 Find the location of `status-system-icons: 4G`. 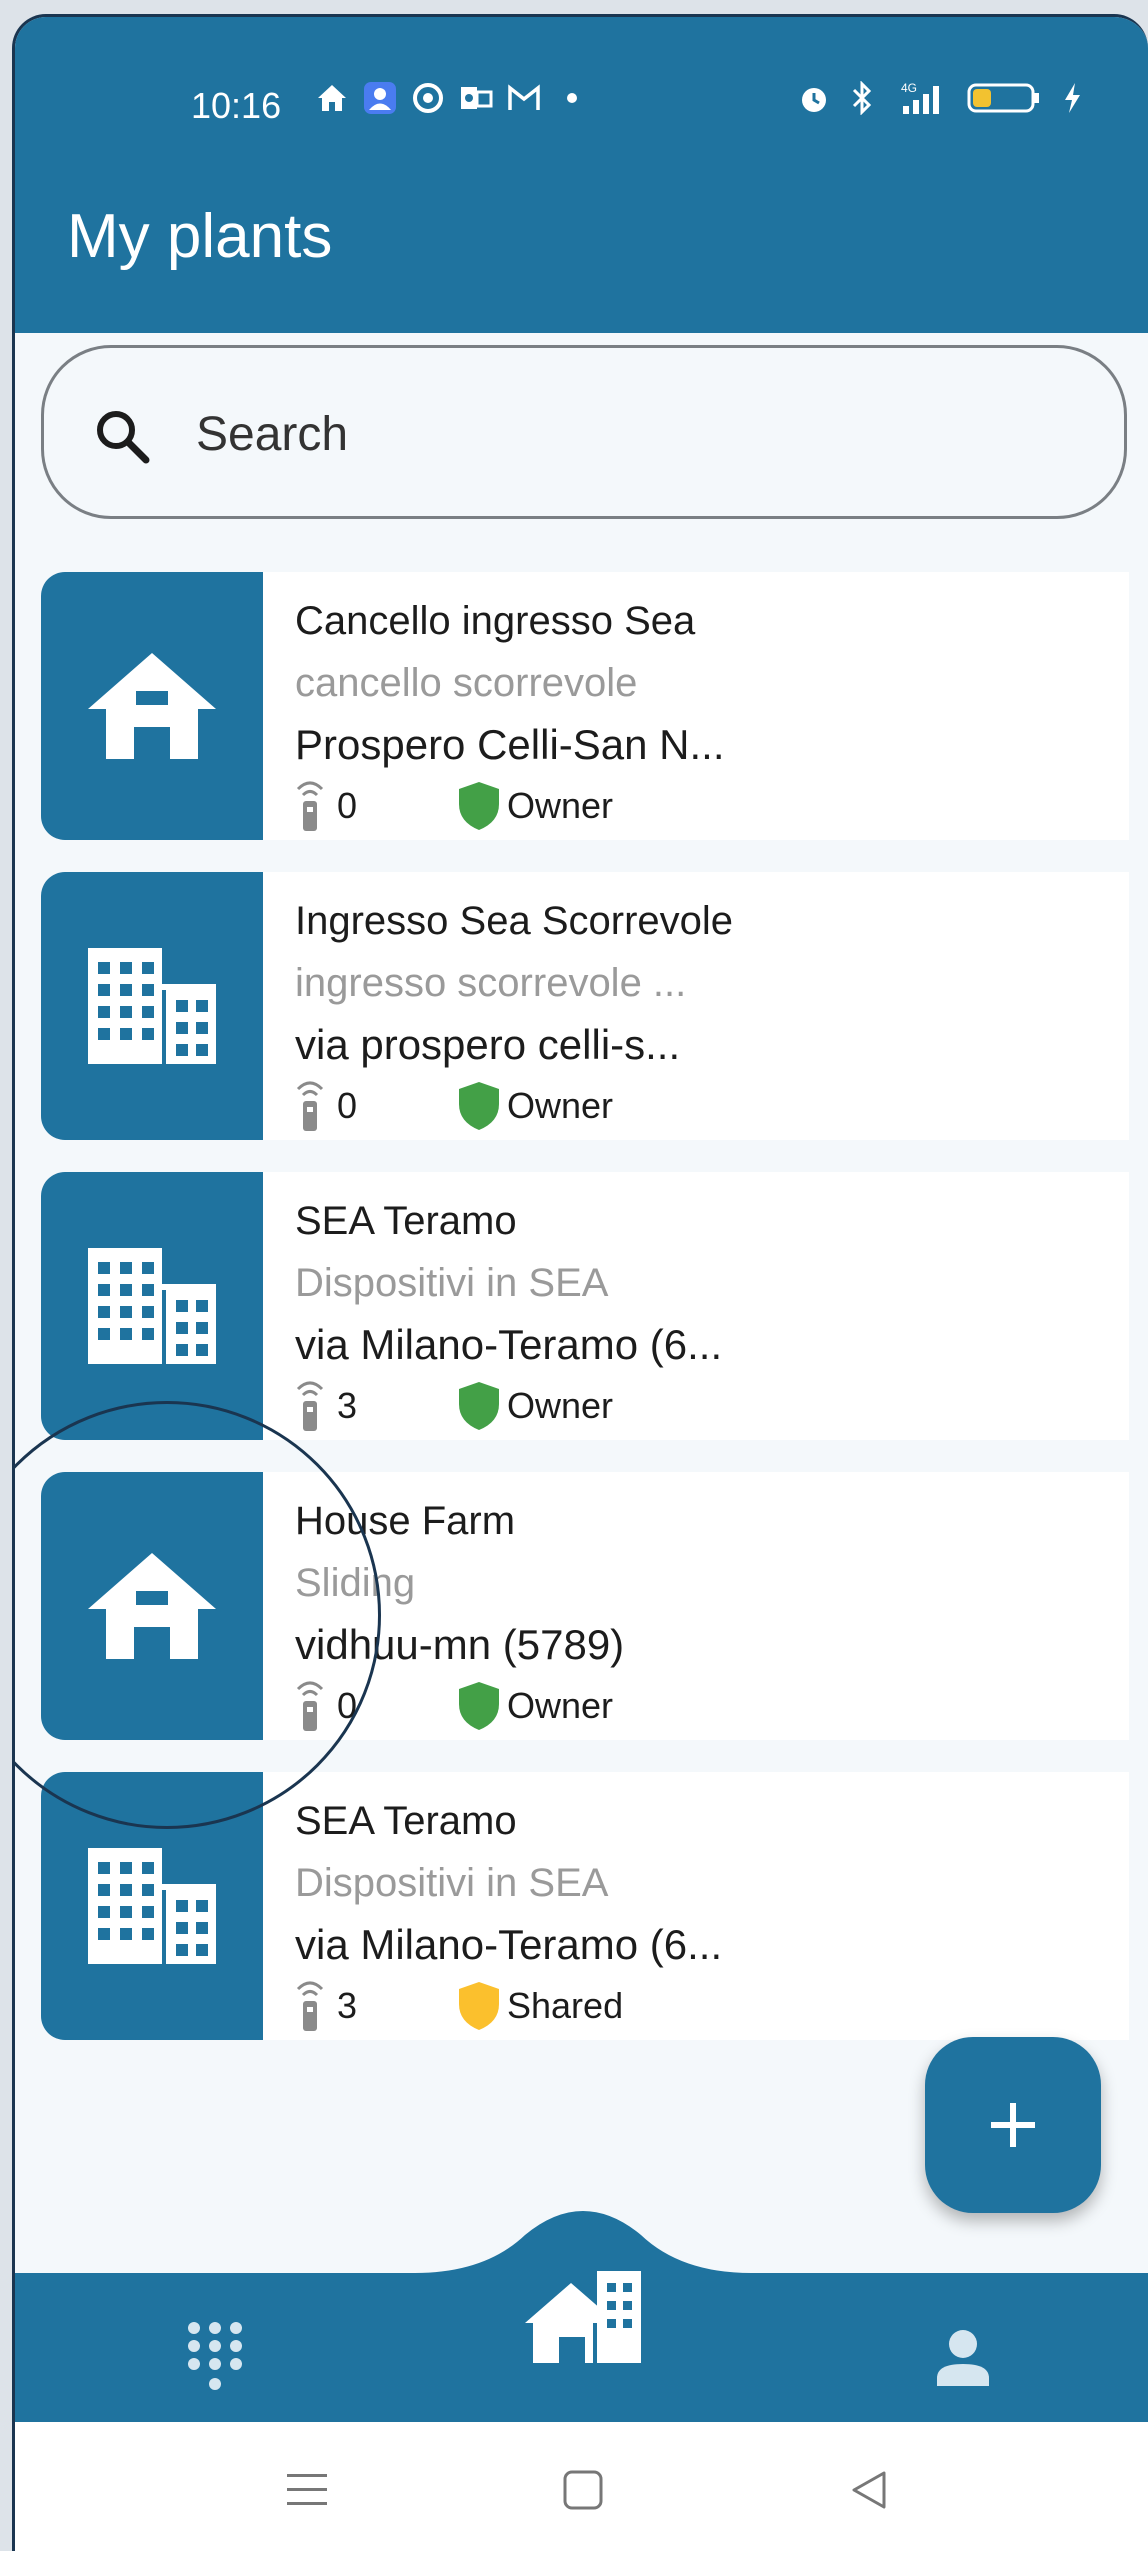

status-system-icons: 4G is located at coordinates (943, 98).